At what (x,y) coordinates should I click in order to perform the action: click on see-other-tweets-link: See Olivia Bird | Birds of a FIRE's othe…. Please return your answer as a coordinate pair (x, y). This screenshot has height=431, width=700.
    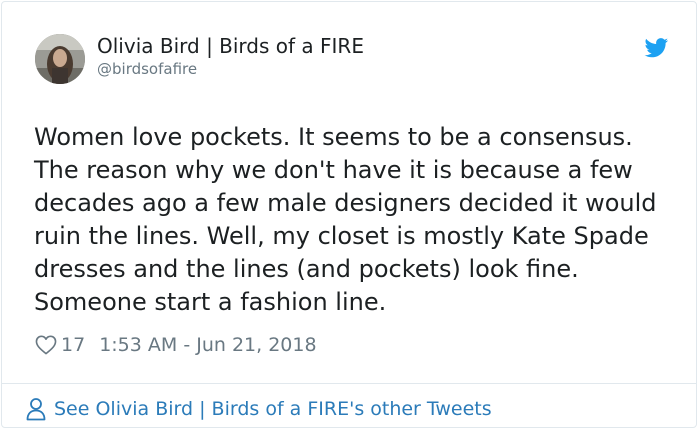
    Looking at the image, I should click on (259, 409).